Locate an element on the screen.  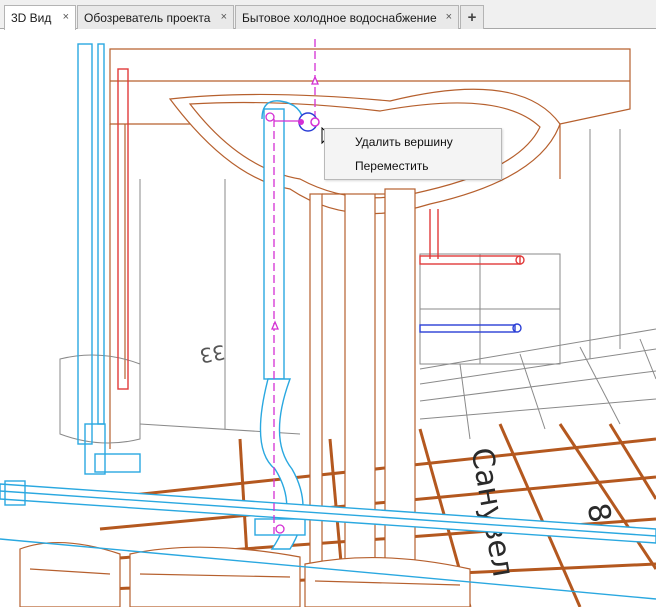
plus-icon: + is located at coordinates (472, 17).